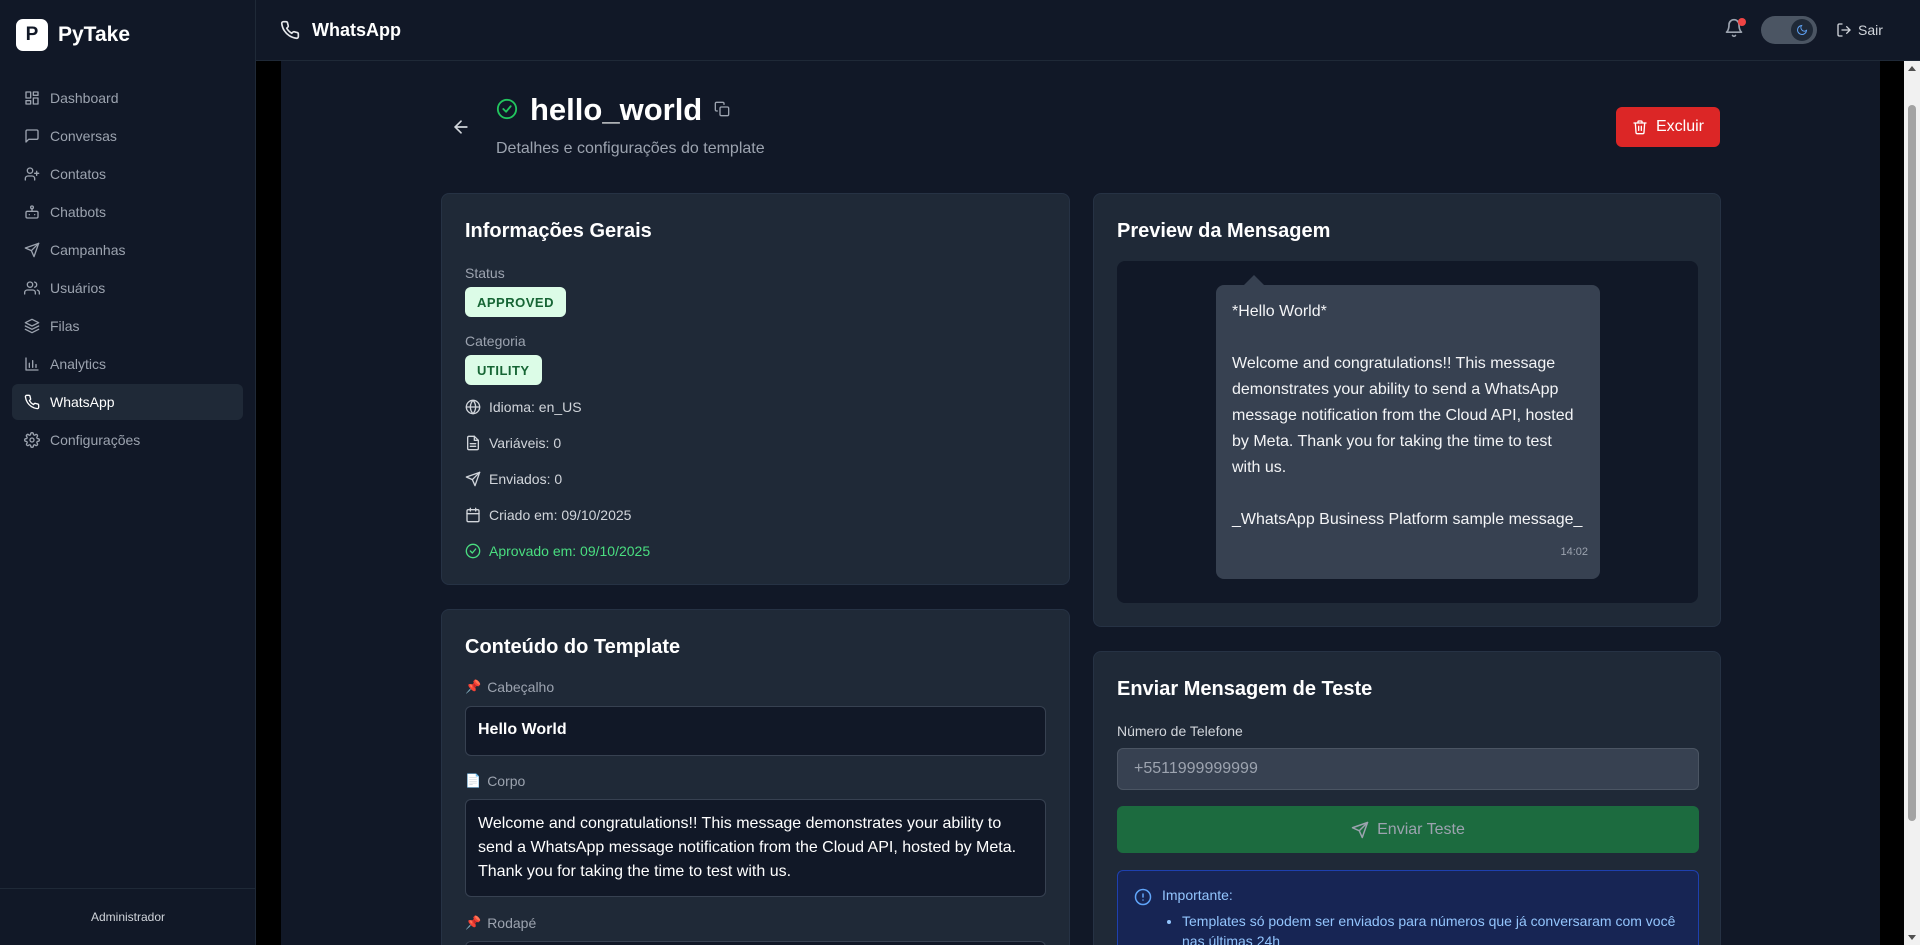  Describe the element at coordinates (82, 402) in the screenshot. I see `sidebar-item-label: WhatsApp` at that location.